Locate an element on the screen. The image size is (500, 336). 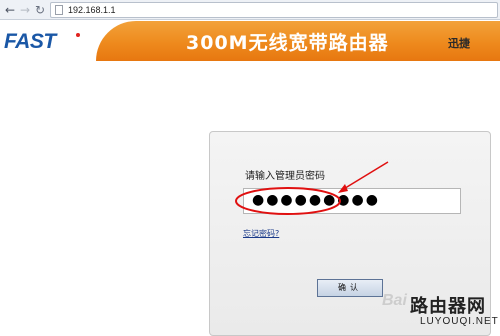
forgot-password-link: 忘记密码? is located at coordinates (261, 233).